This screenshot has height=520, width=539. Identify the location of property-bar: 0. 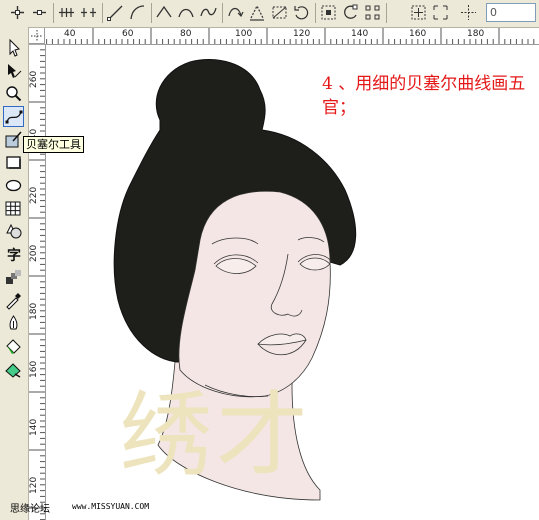
(269, 14).